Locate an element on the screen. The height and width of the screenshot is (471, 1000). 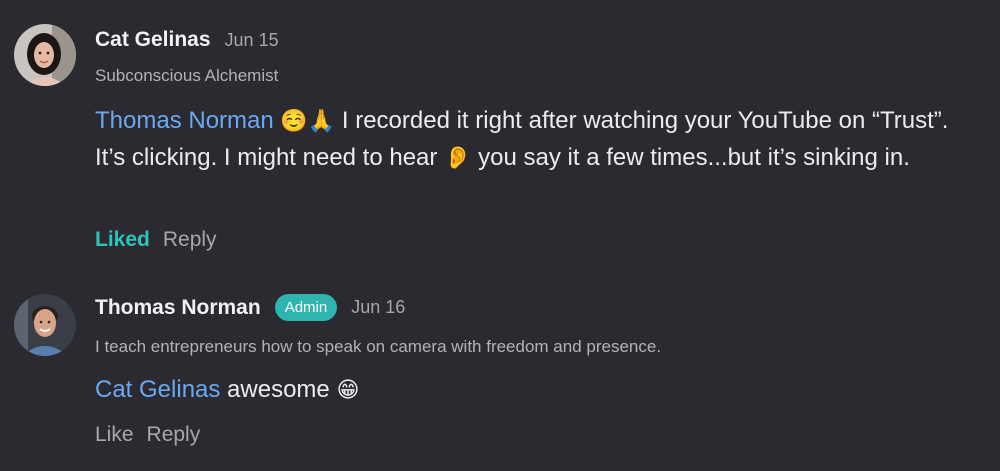
smile-pray-emoji-icon: ☺️🙏 is located at coordinates (308, 120).